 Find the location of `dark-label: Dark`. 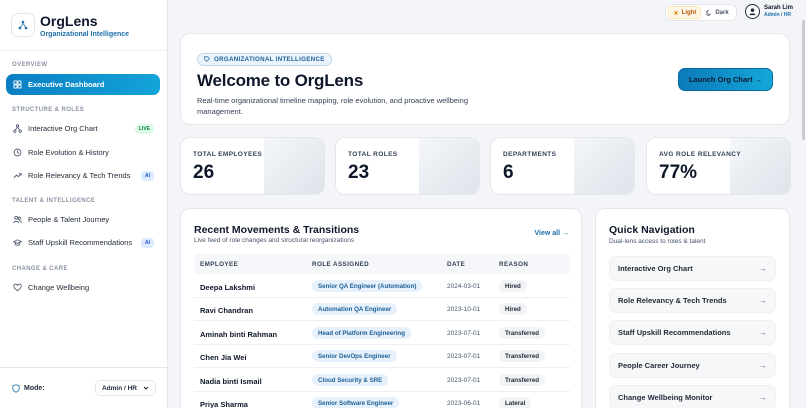

dark-label: Dark is located at coordinates (722, 12).